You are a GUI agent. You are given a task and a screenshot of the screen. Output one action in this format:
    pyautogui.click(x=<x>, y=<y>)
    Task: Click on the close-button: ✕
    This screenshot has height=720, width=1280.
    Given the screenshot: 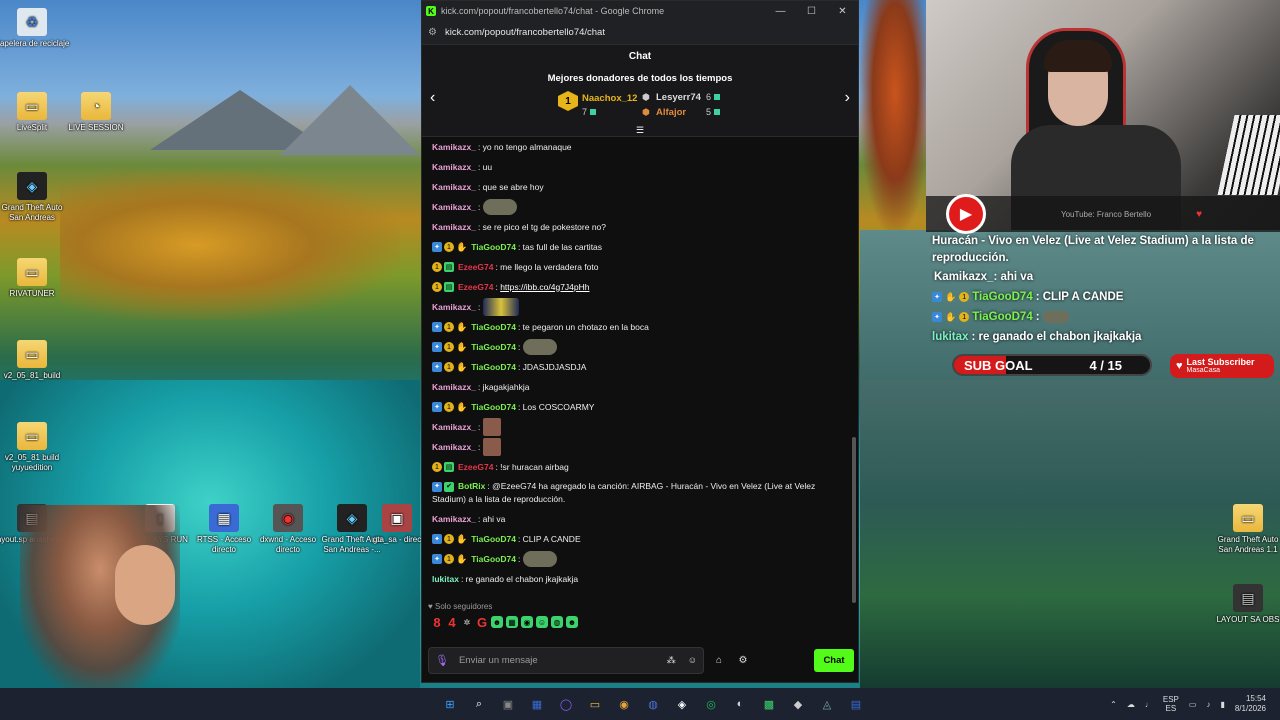 What is the action you would take?
    pyautogui.click(x=842, y=11)
    